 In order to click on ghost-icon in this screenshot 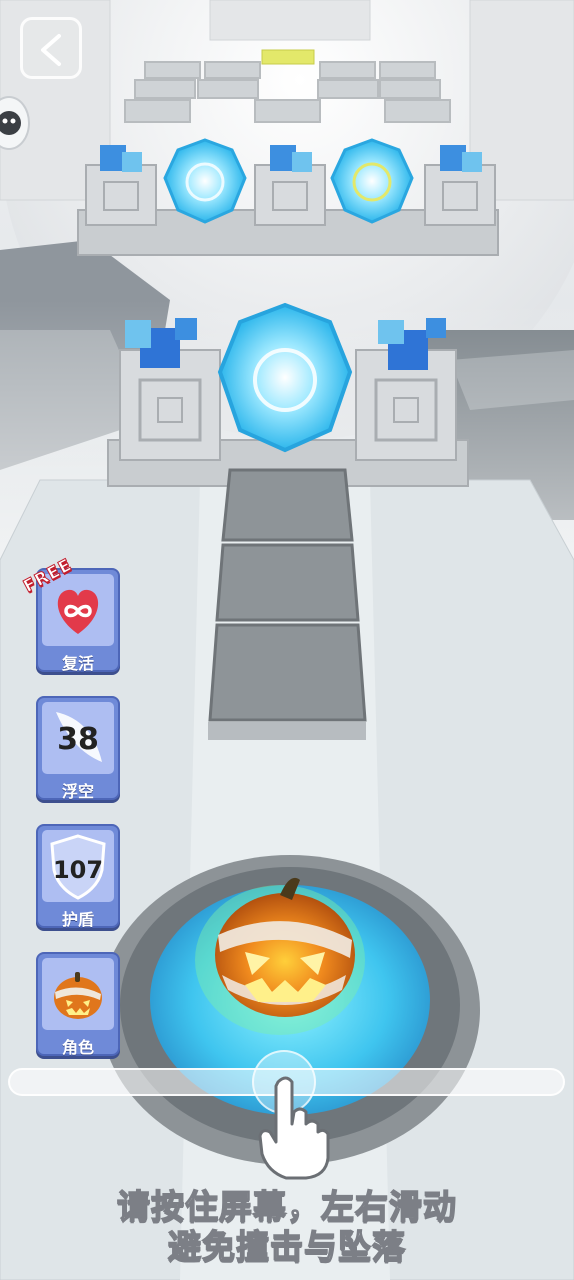, I will do `click(15, 123)`.